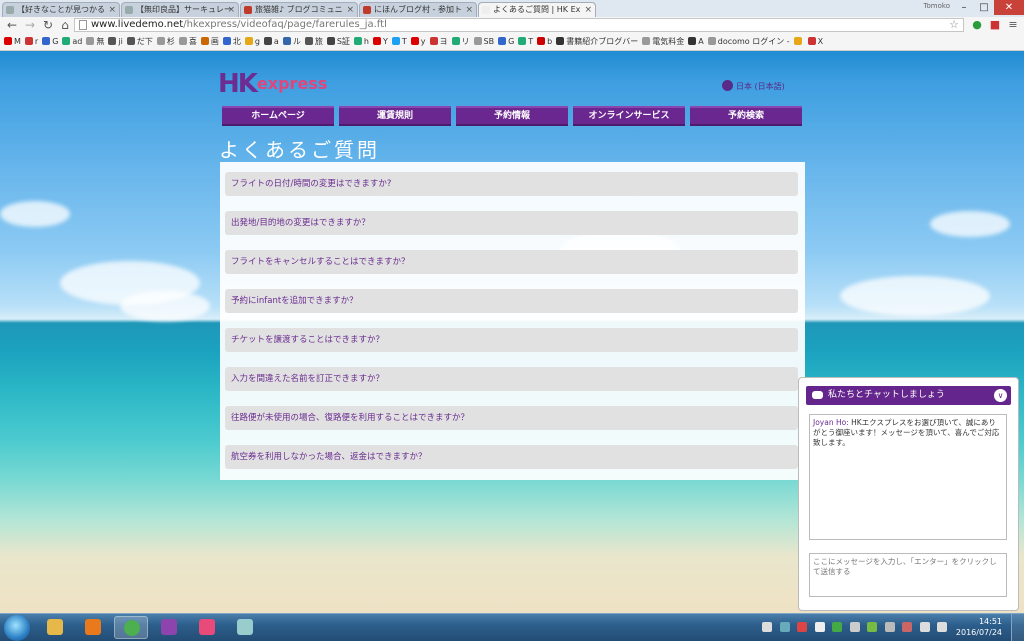 This screenshot has height=641, width=1024. I want to click on menu-icon: ≡, so click(1013, 25).